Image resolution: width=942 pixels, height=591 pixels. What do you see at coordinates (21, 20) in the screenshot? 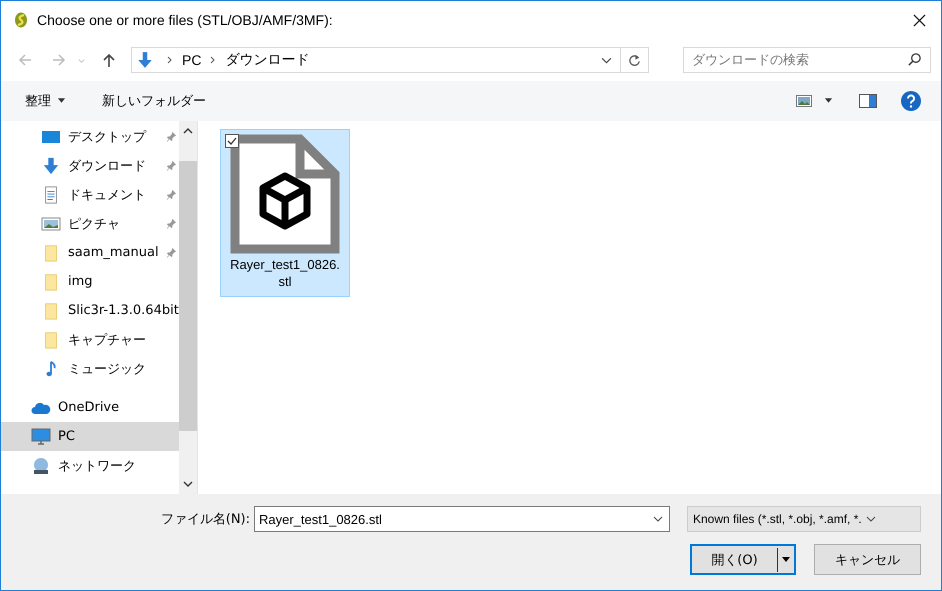
I see `app-logo-icon` at bounding box center [21, 20].